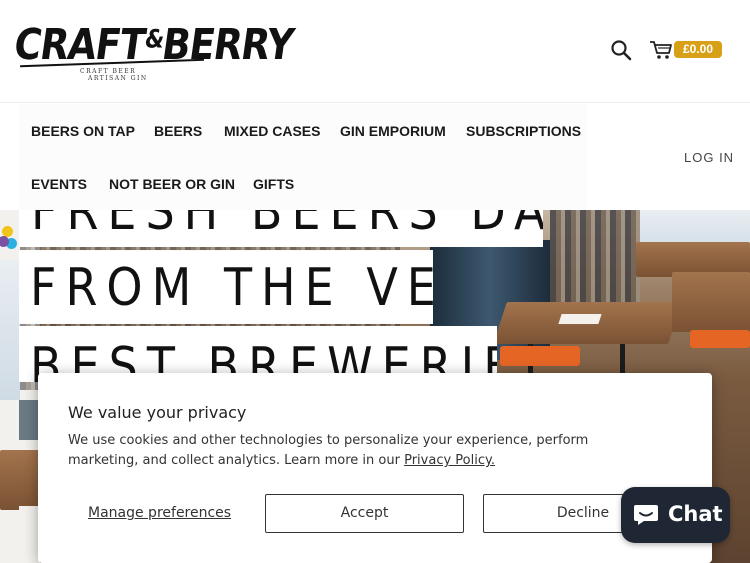  I want to click on nav-item-events: EVENTS, so click(59, 184).